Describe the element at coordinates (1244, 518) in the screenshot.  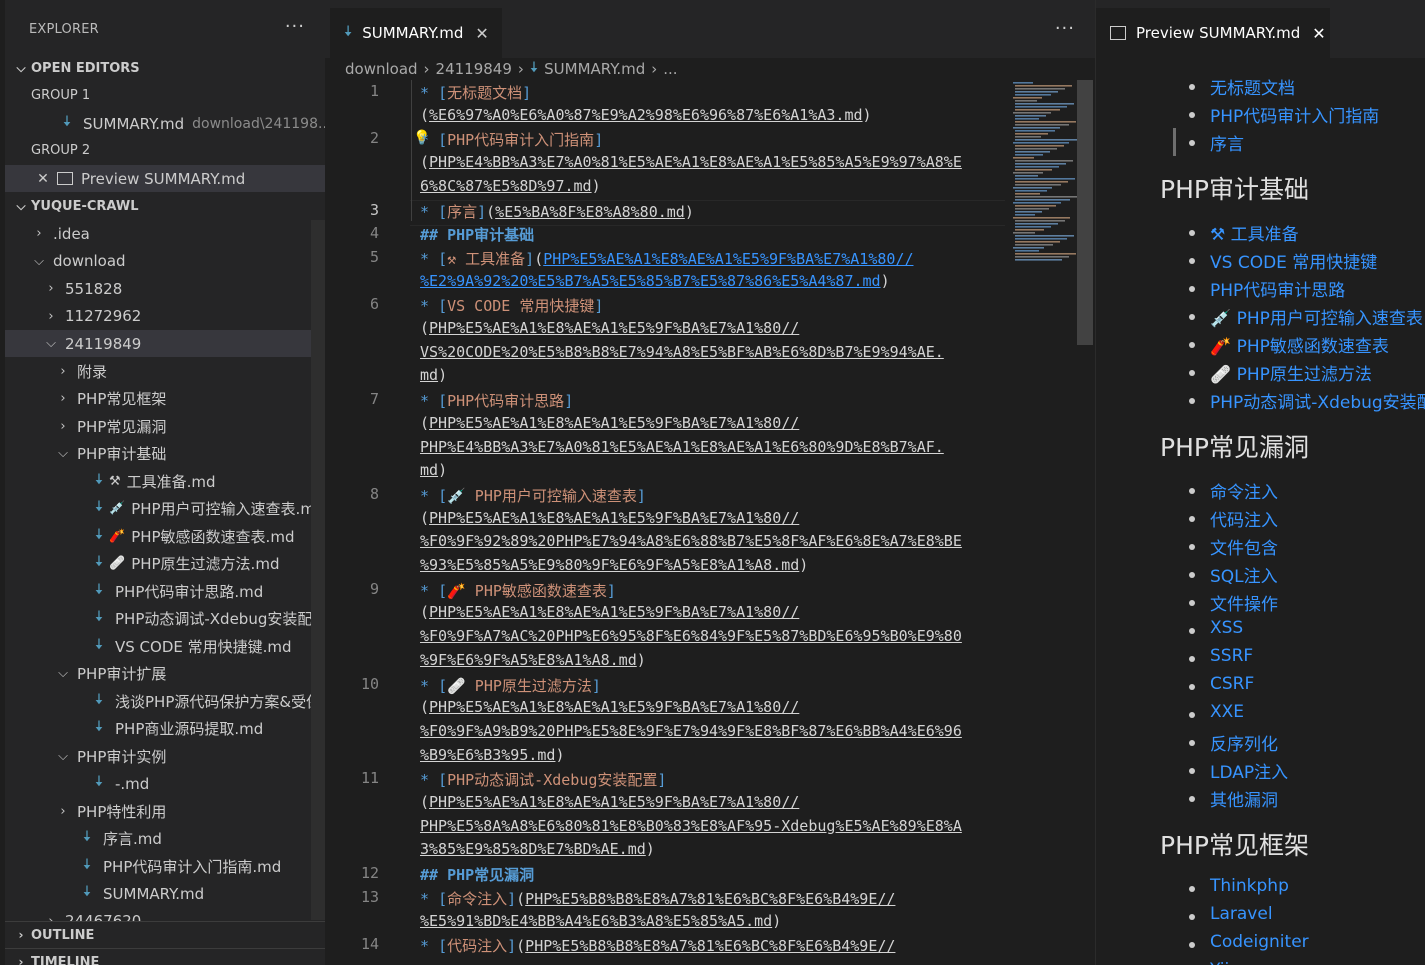
I see `preview-link: 代码注入` at that location.